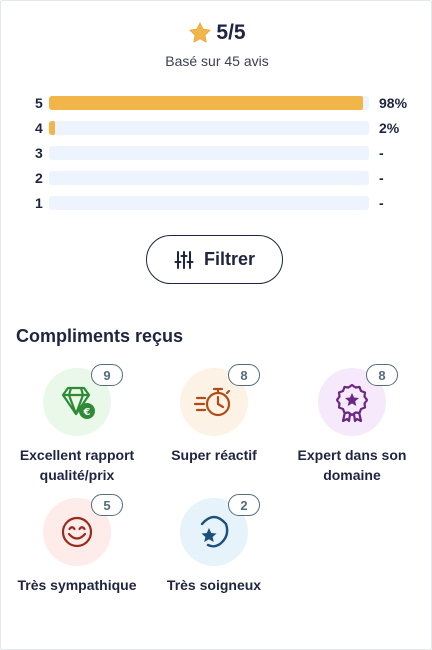 The height and width of the screenshot is (650, 432). I want to click on compliment-label: Super réactif, so click(214, 455).